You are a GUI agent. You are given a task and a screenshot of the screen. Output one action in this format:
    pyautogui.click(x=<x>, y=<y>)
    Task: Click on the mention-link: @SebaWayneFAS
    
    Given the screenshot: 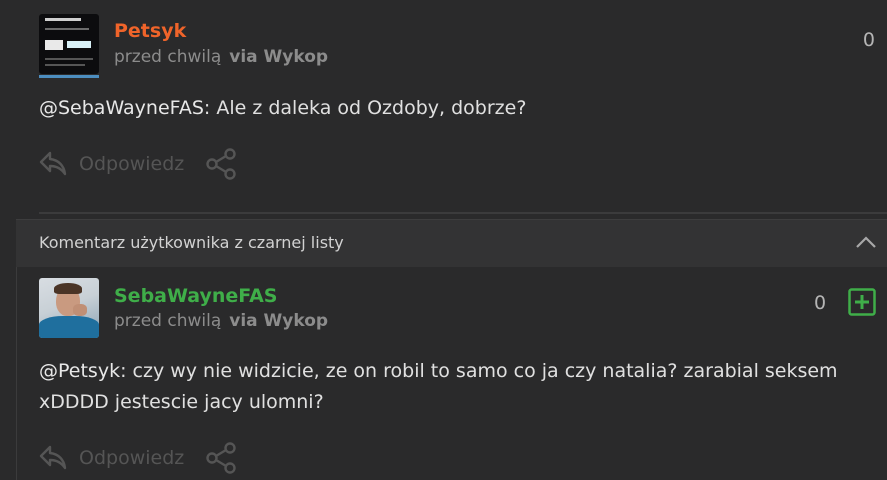 What is the action you would take?
    pyautogui.click(x=121, y=108)
    